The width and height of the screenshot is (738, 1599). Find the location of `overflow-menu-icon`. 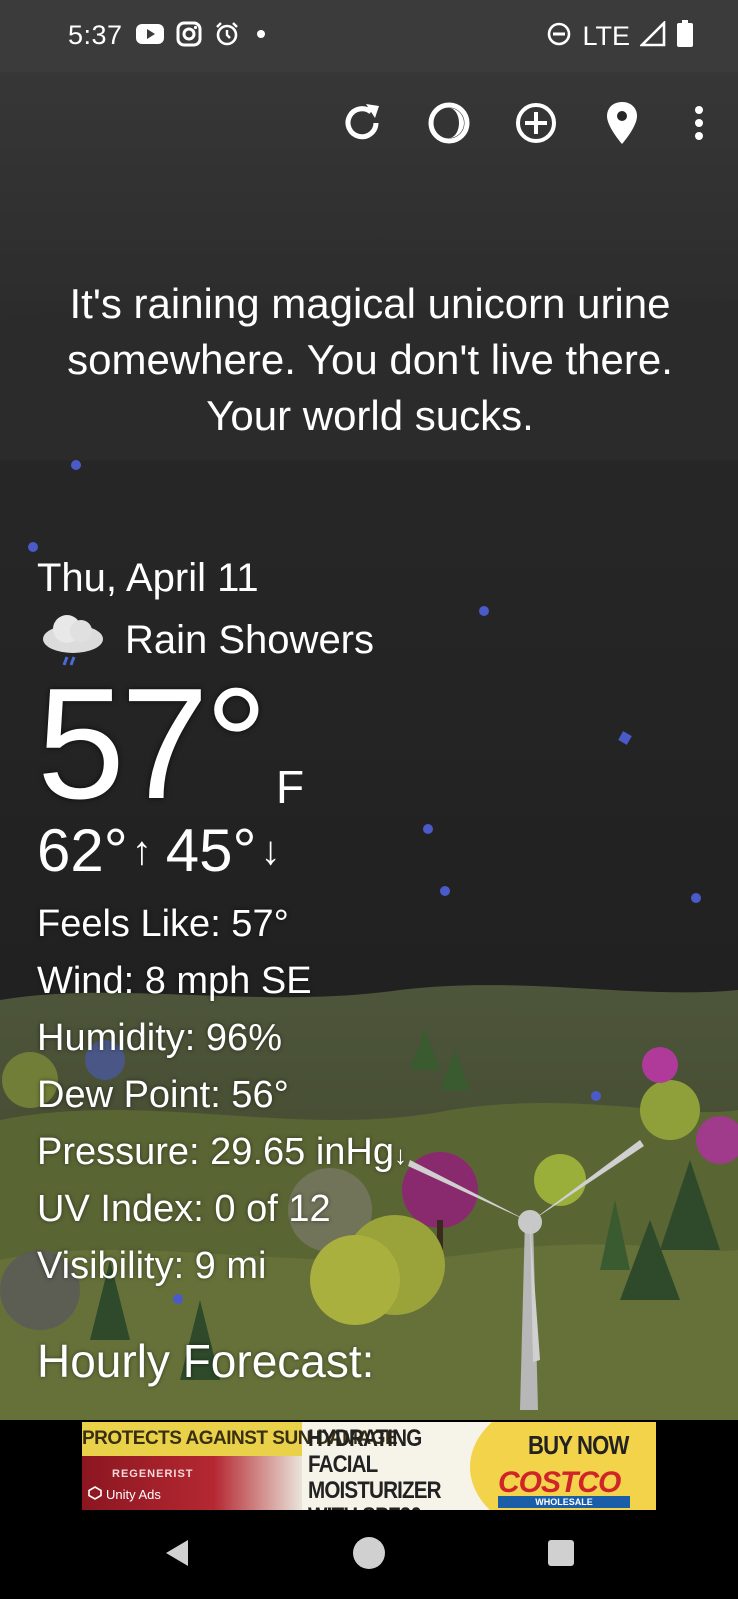

overflow-menu-icon is located at coordinates (699, 125).